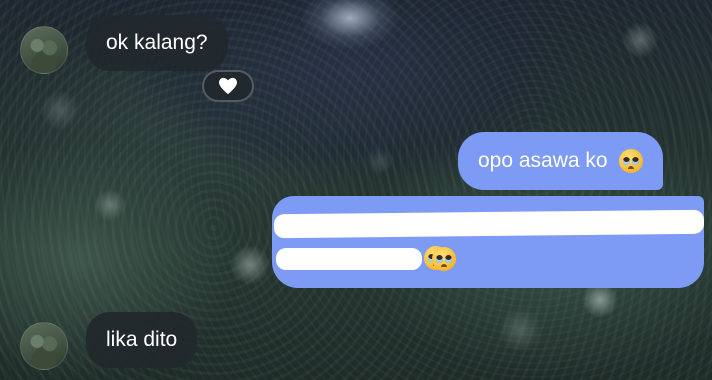 The height and width of the screenshot is (380, 712). I want to click on incoming-message-bubble: ok kalang?, so click(157, 43).